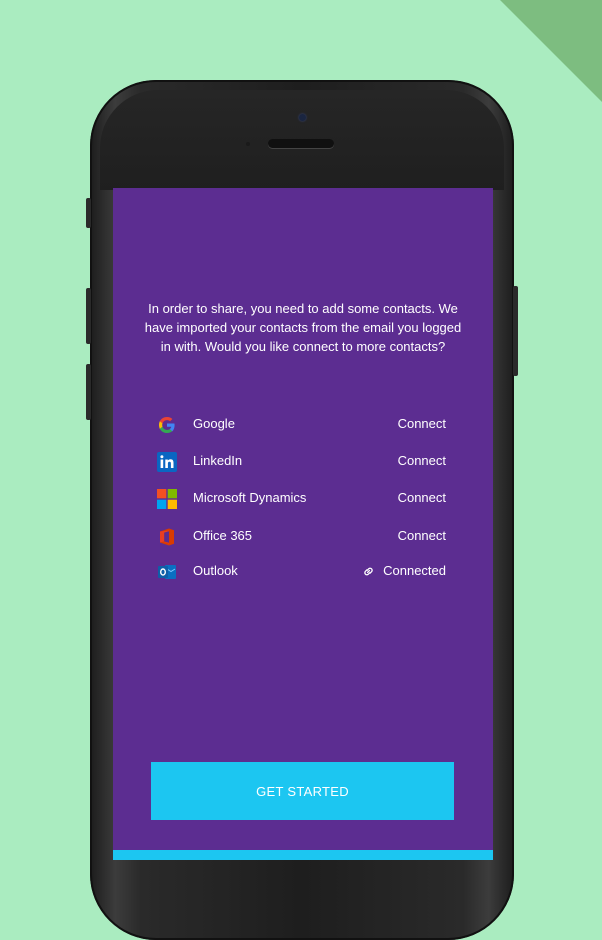 The image size is (602, 940). Describe the element at coordinates (414, 570) in the screenshot. I see `connected-label: Connected` at that location.